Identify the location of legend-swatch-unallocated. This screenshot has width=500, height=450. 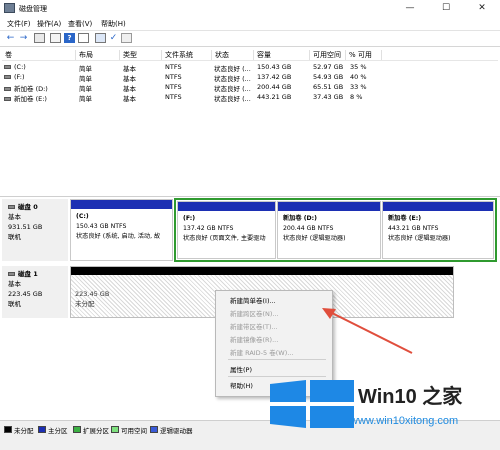
(8, 429).